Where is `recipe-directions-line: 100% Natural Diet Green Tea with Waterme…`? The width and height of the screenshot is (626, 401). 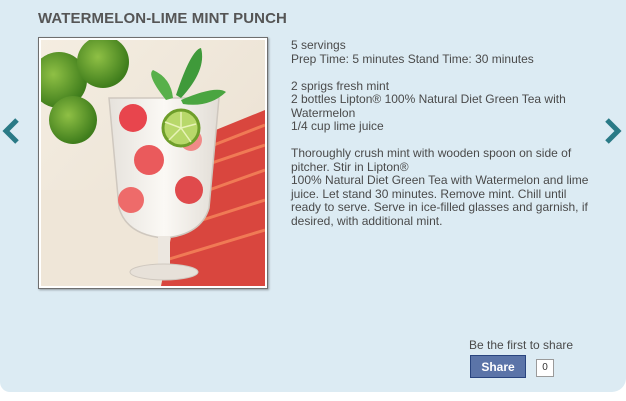
recipe-directions-line: 100% Natural Diet Green Tea with Waterme… is located at coordinates (440, 200).